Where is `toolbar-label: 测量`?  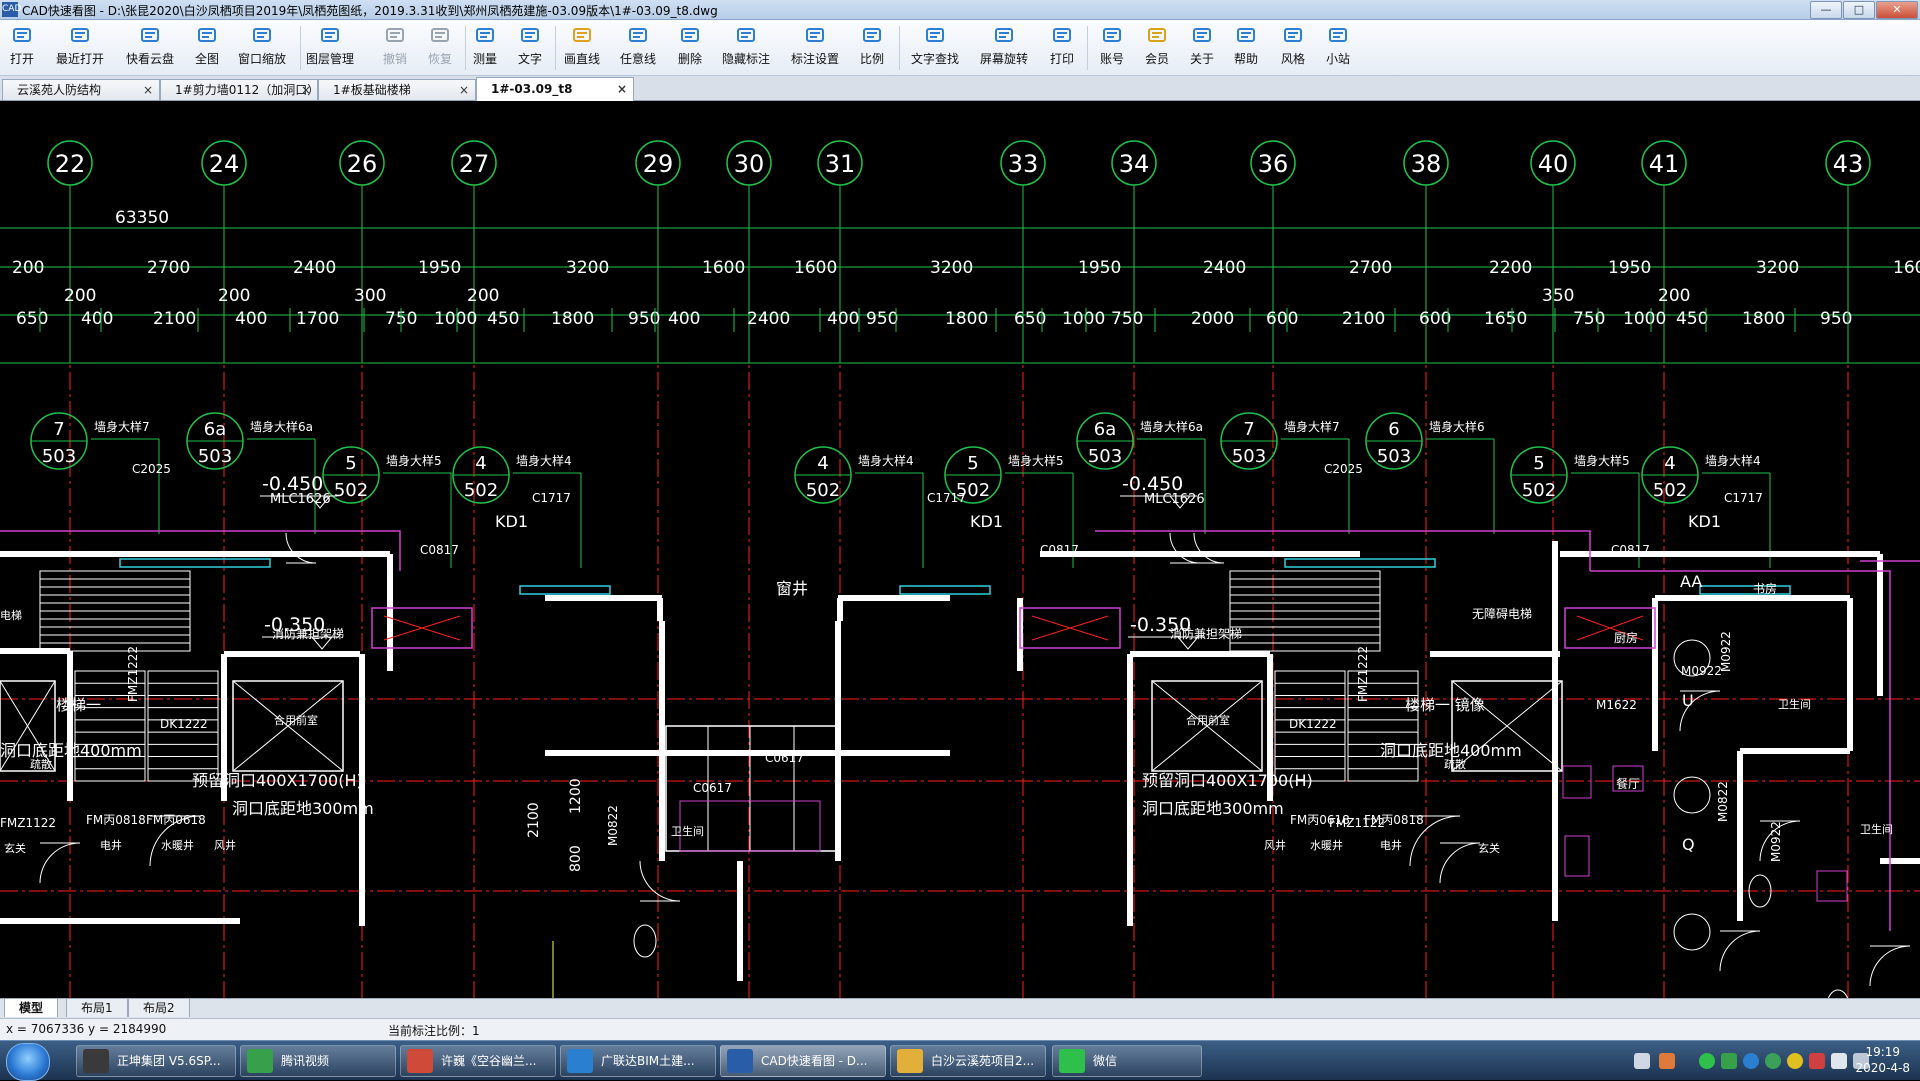
toolbar-label: 测量 is located at coordinates (484, 59).